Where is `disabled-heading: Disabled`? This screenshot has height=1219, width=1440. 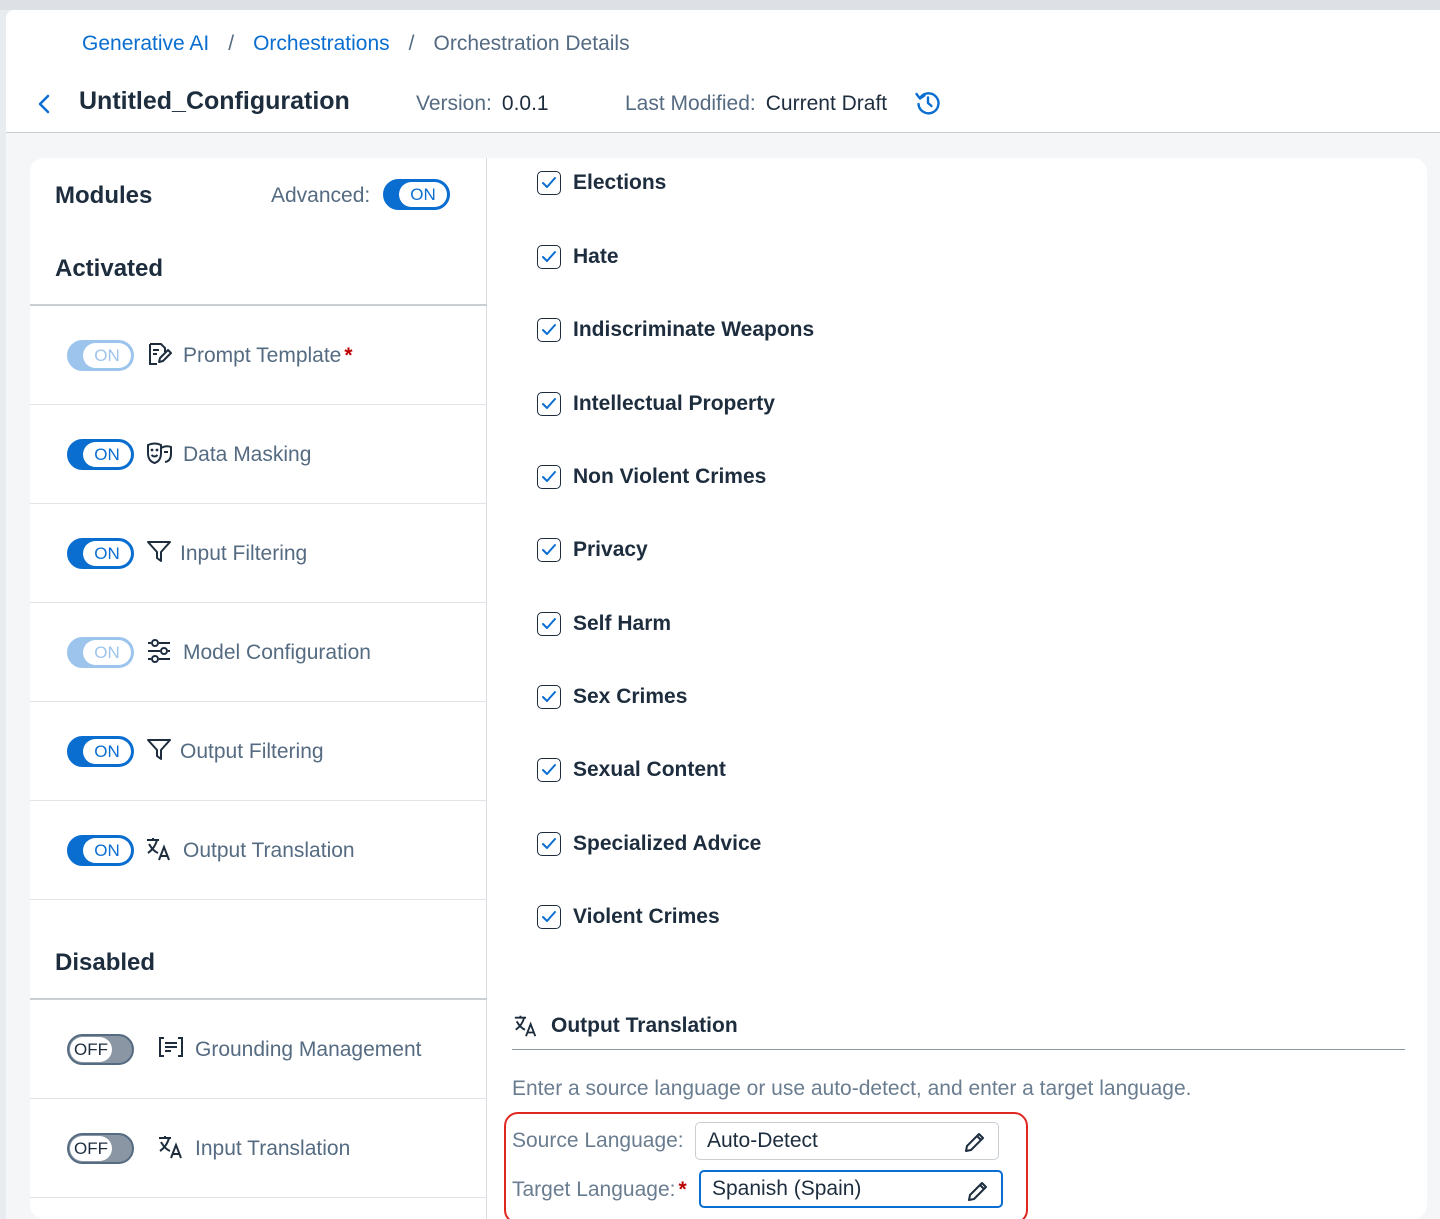
disabled-heading: Disabled is located at coordinates (105, 962).